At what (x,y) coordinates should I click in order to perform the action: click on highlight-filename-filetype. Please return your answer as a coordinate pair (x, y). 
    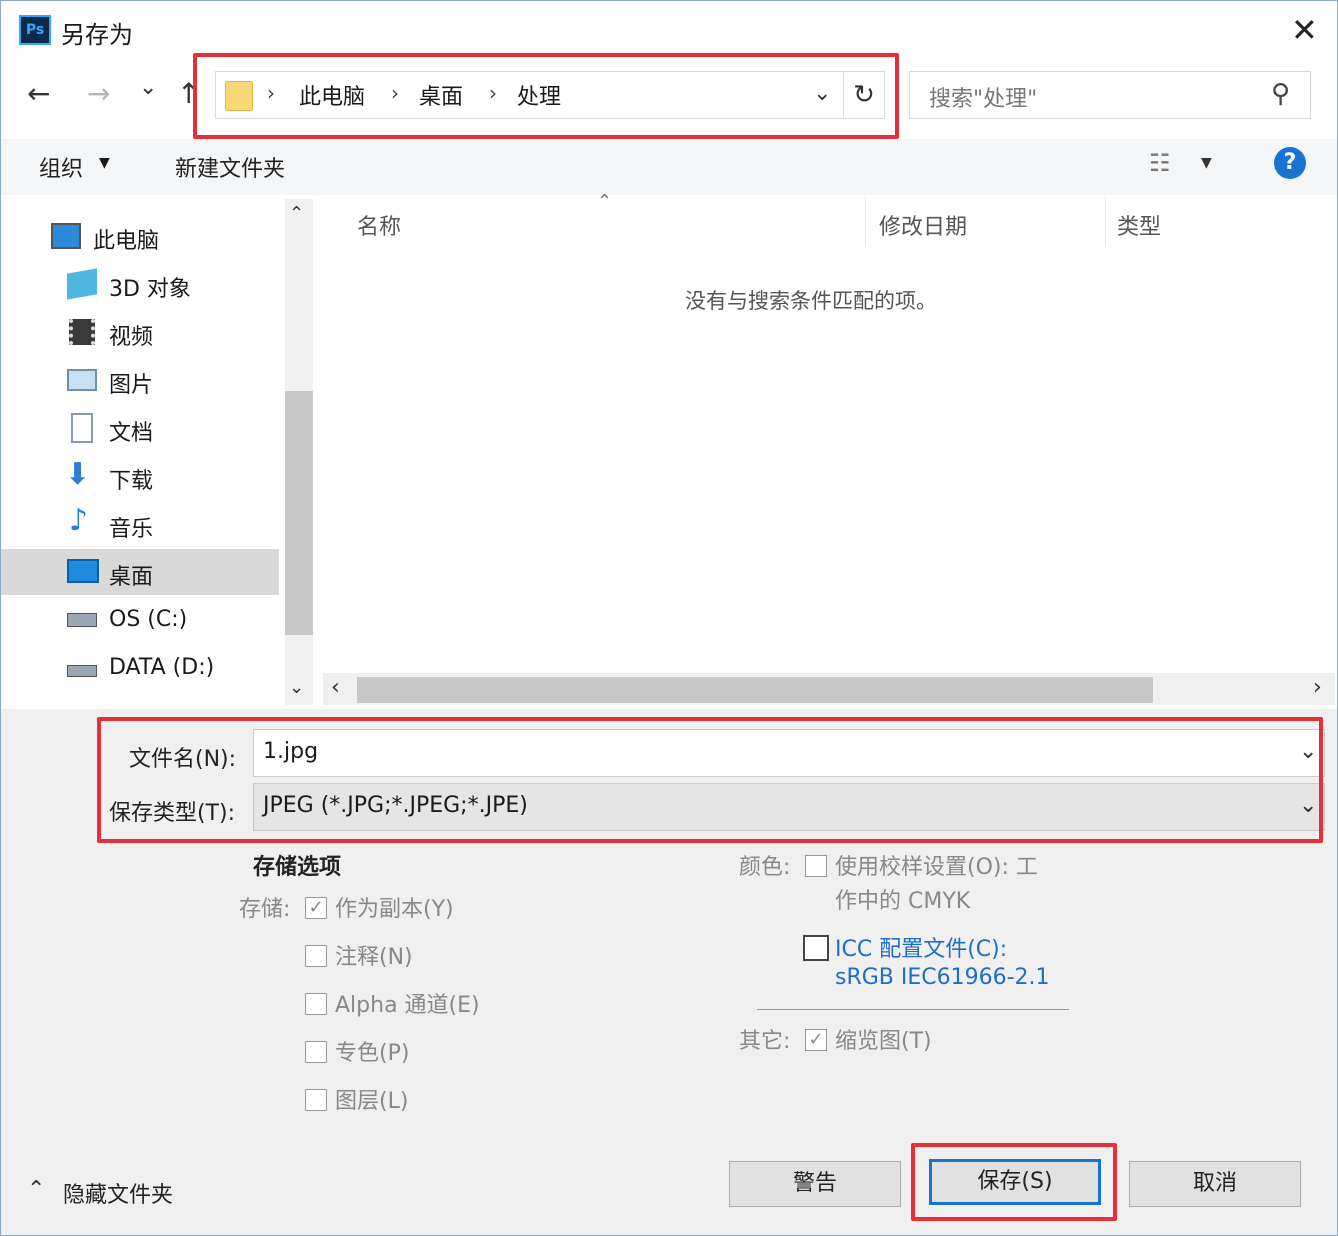
    Looking at the image, I should click on (710, 780).